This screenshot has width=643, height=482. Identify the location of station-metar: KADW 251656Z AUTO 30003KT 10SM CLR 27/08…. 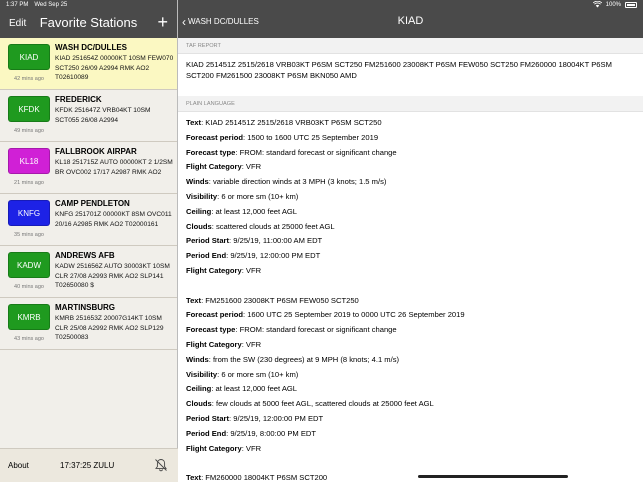
(112, 276).